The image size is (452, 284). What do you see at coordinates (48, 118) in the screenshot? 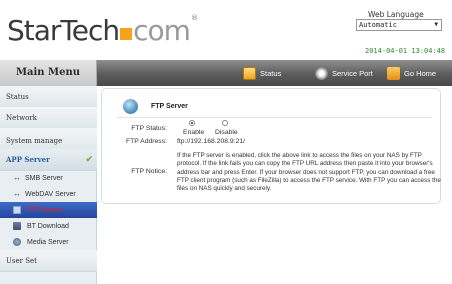
I see `sidebar-group-network: Network` at bounding box center [48, 118].